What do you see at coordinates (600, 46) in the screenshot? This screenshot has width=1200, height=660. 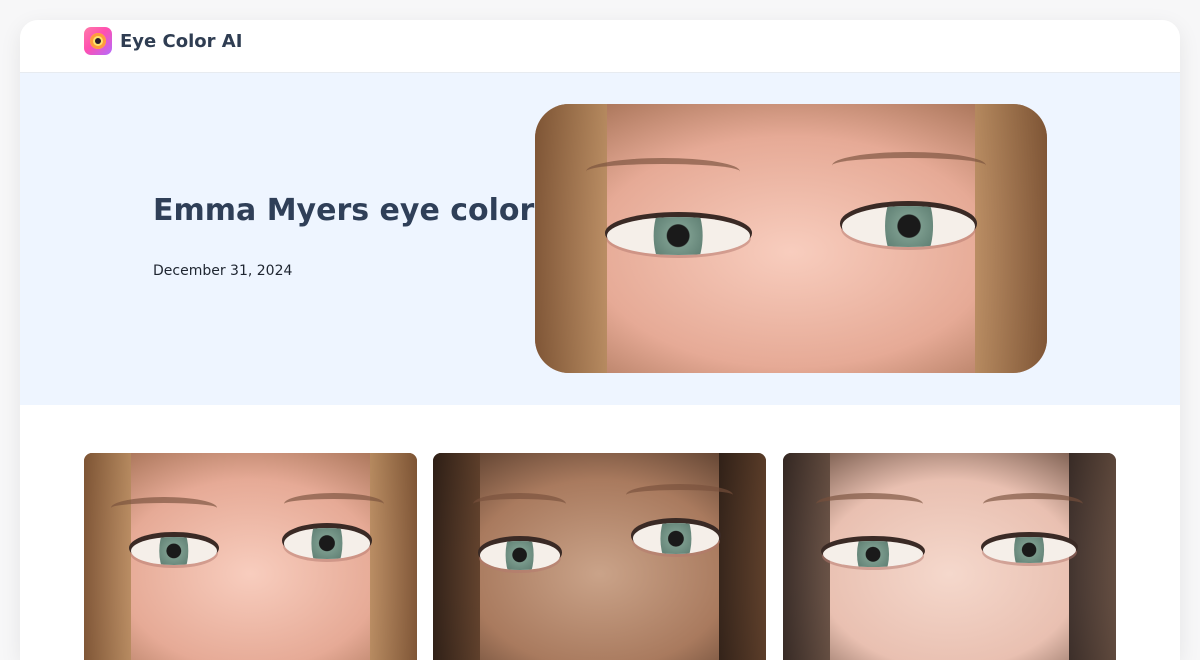 I see `site-header: Eye Color AI` at bounding box center [600, 46].